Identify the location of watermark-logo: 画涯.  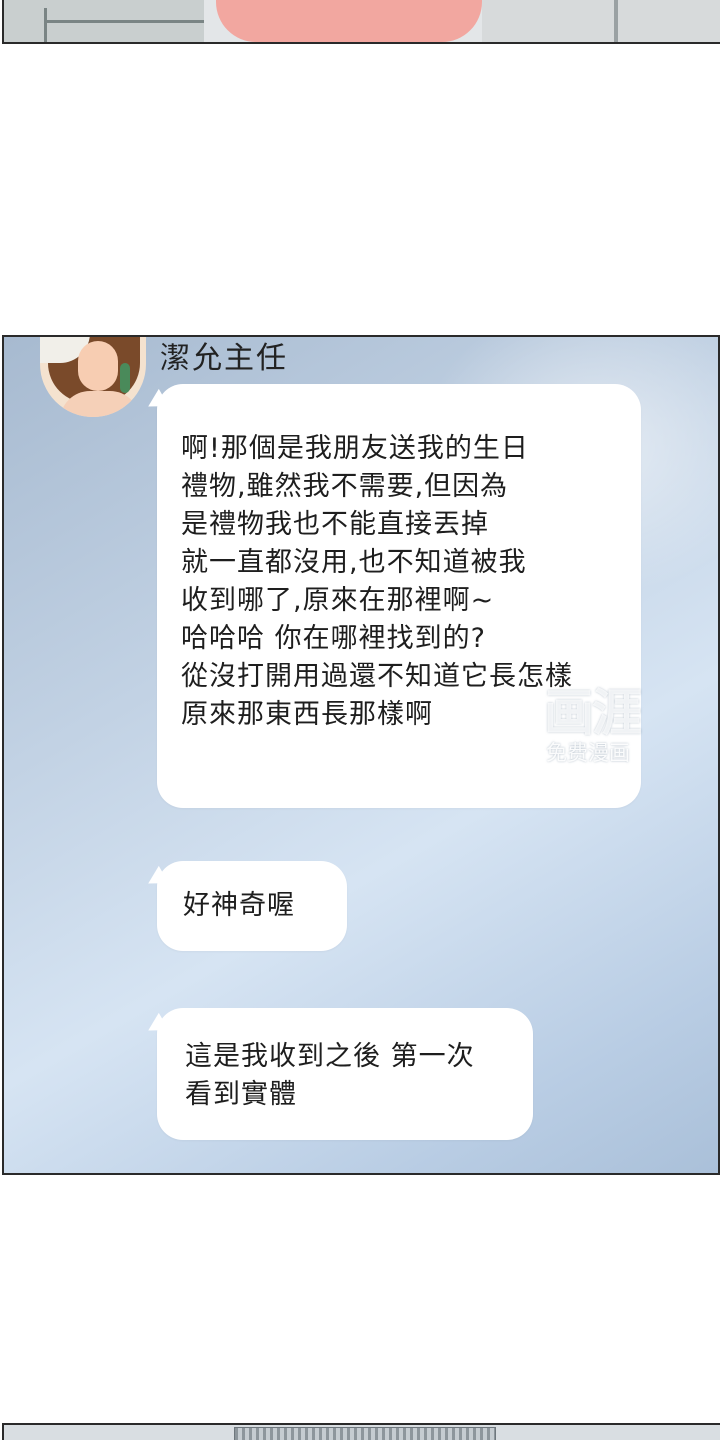
(593, 713).